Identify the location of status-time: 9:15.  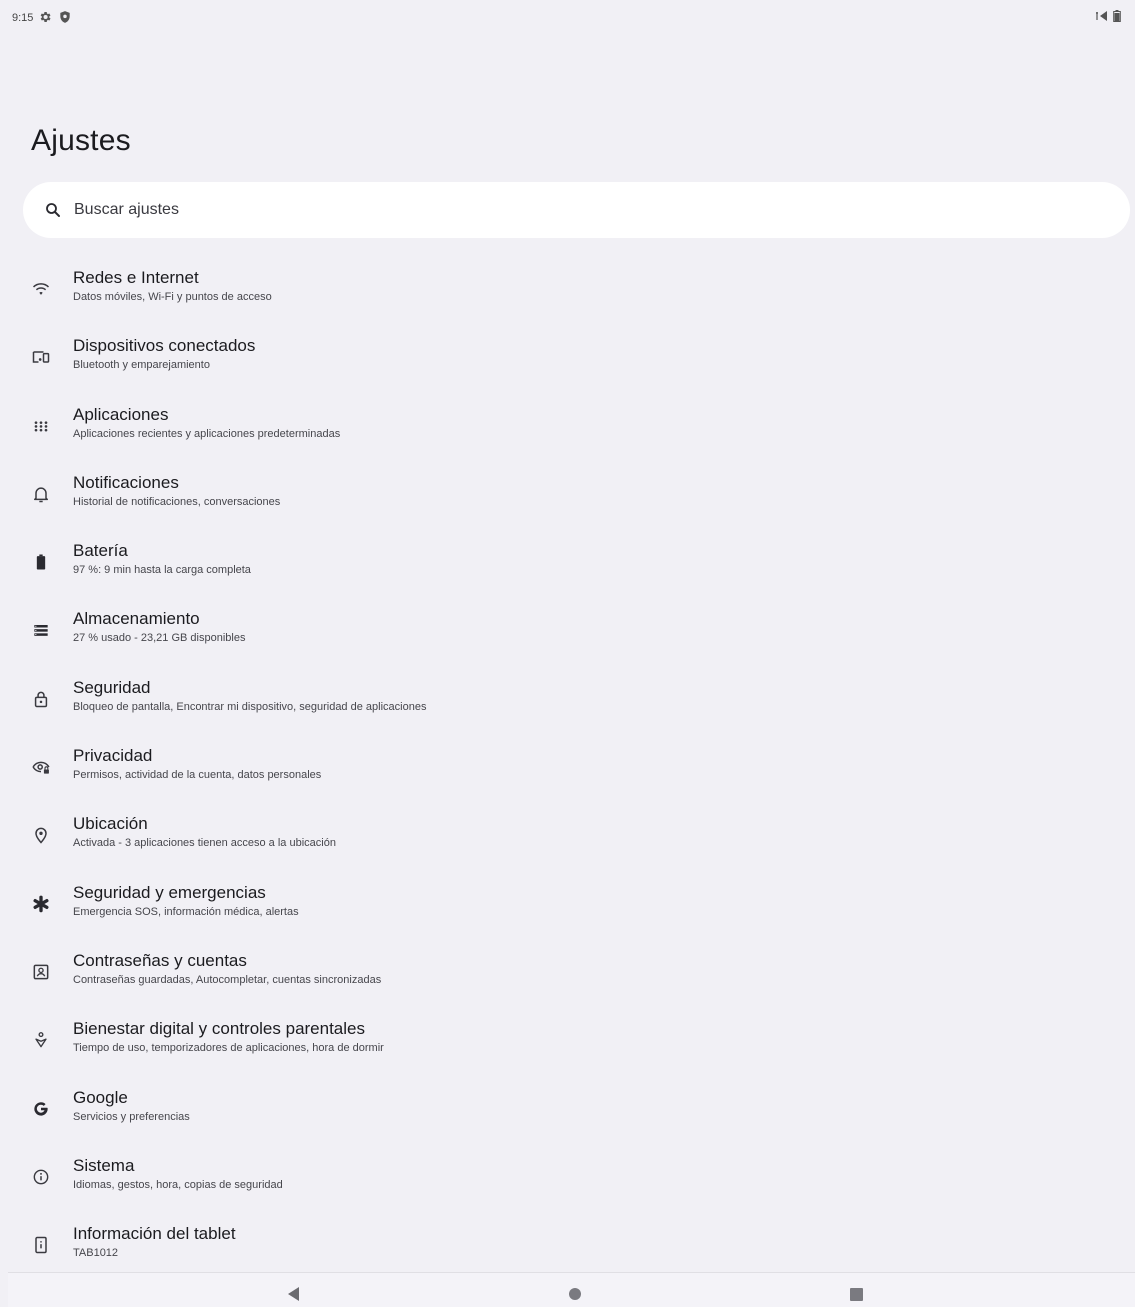
(23, 18).